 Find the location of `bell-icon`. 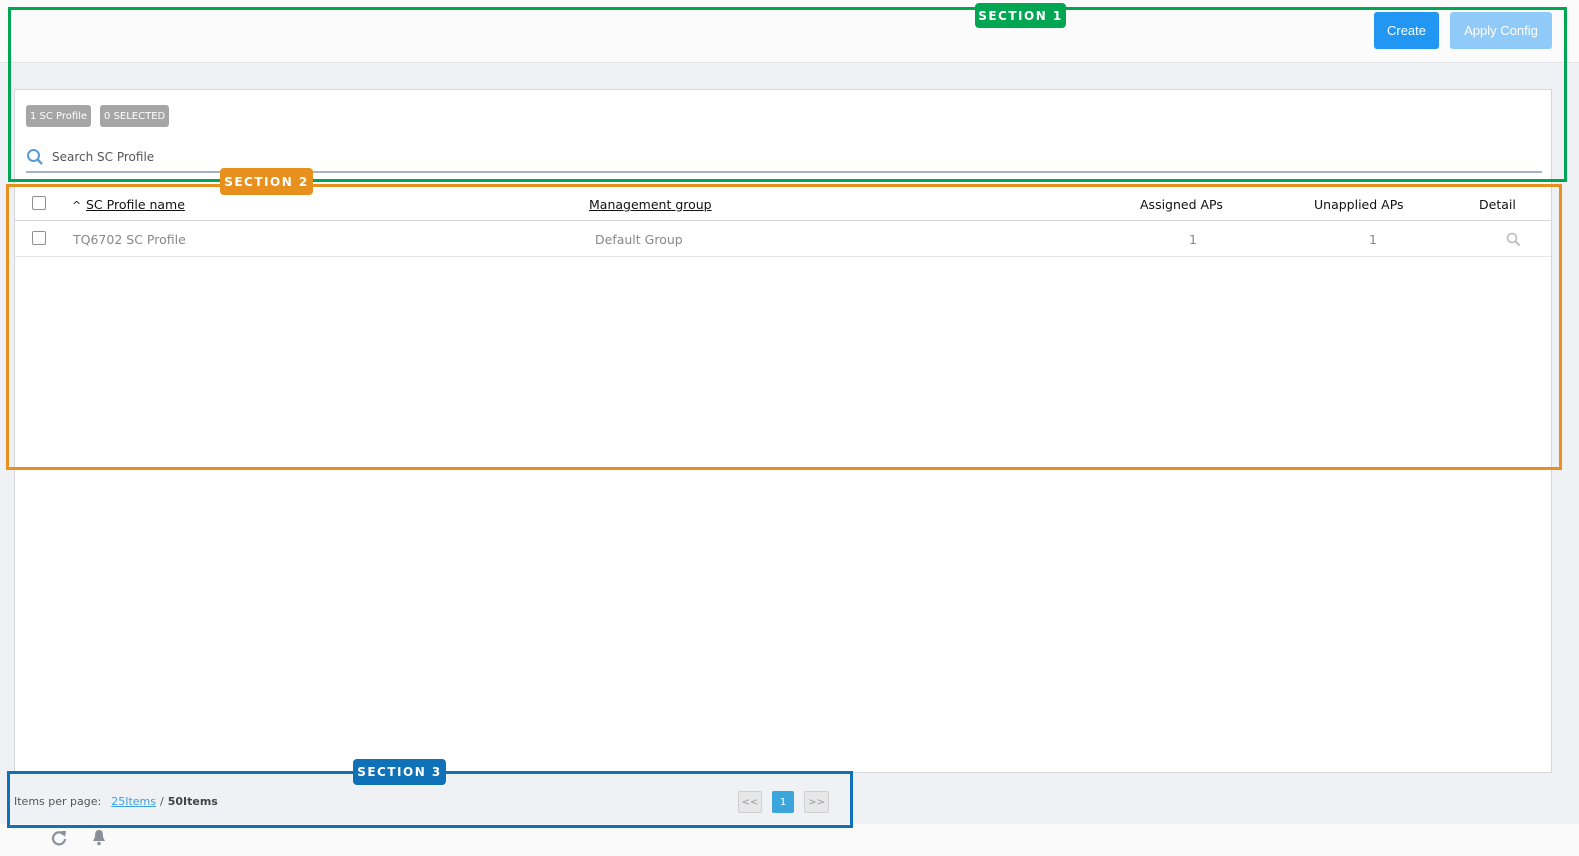

bell-icon is located at coordinates (99, 839).